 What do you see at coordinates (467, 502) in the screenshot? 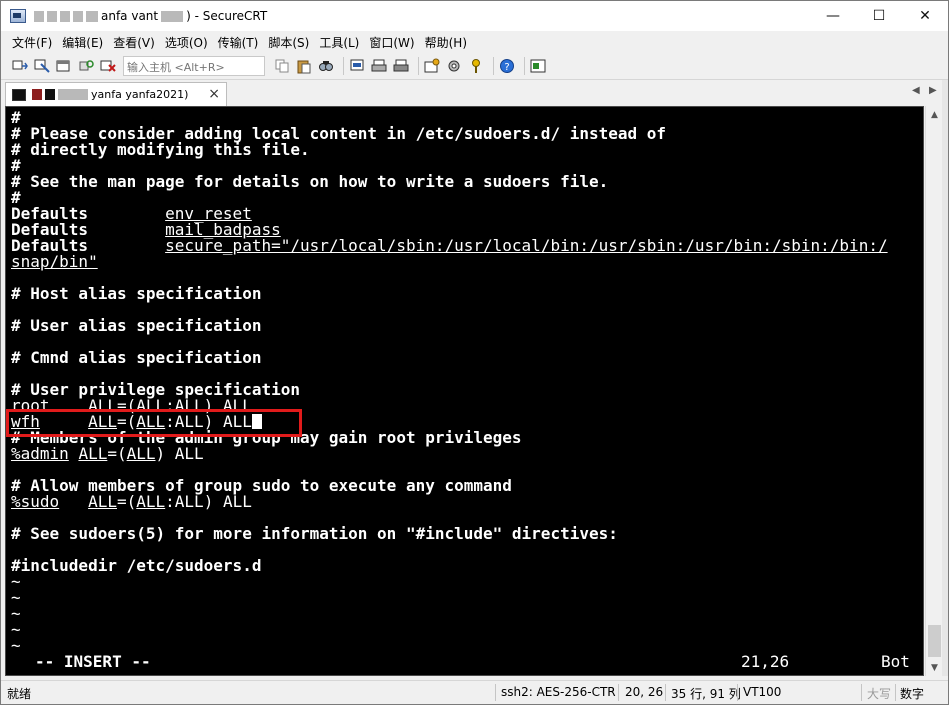
I see `terminal-line: %sudo ALL=(ALL:ALL) ALL` at bounding box center [467, 502].